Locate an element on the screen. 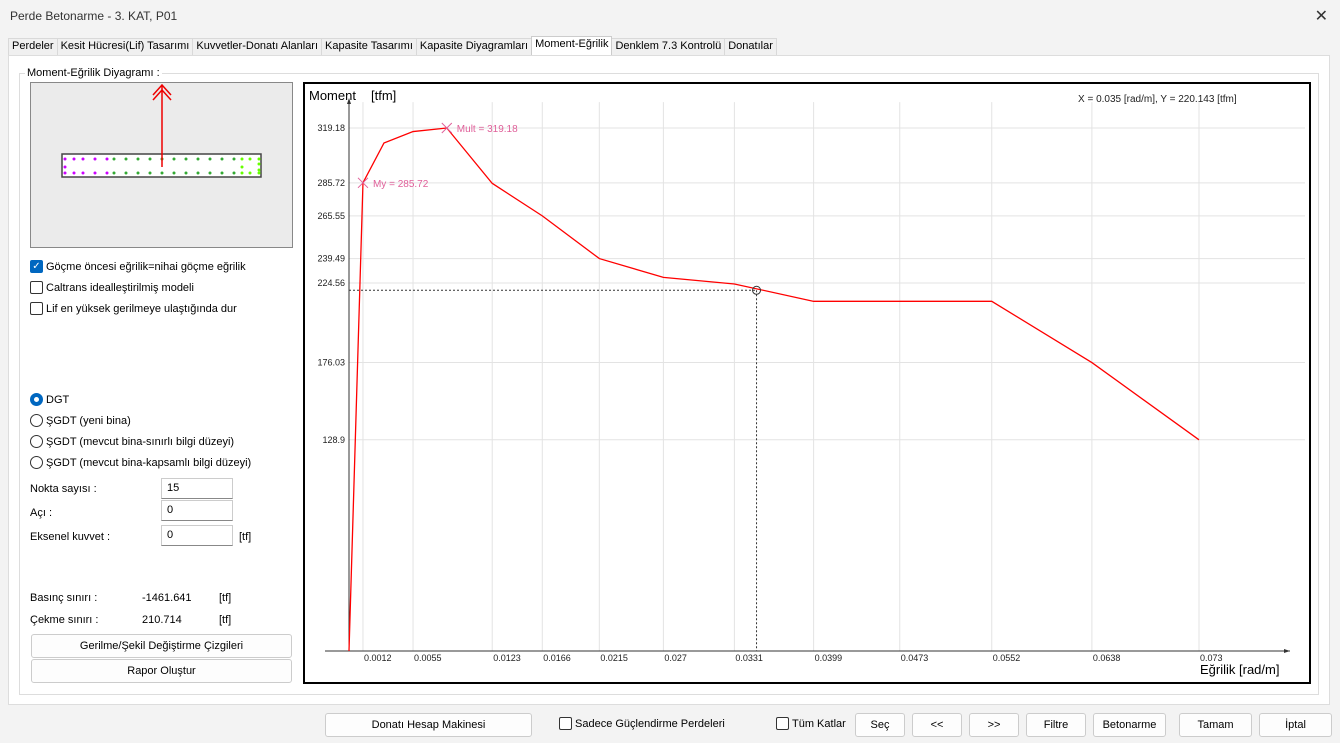 Image resolution: width=1340 pixels, height=743 pixels. close-icon: ✕ is located at coordinates (1321, 16).